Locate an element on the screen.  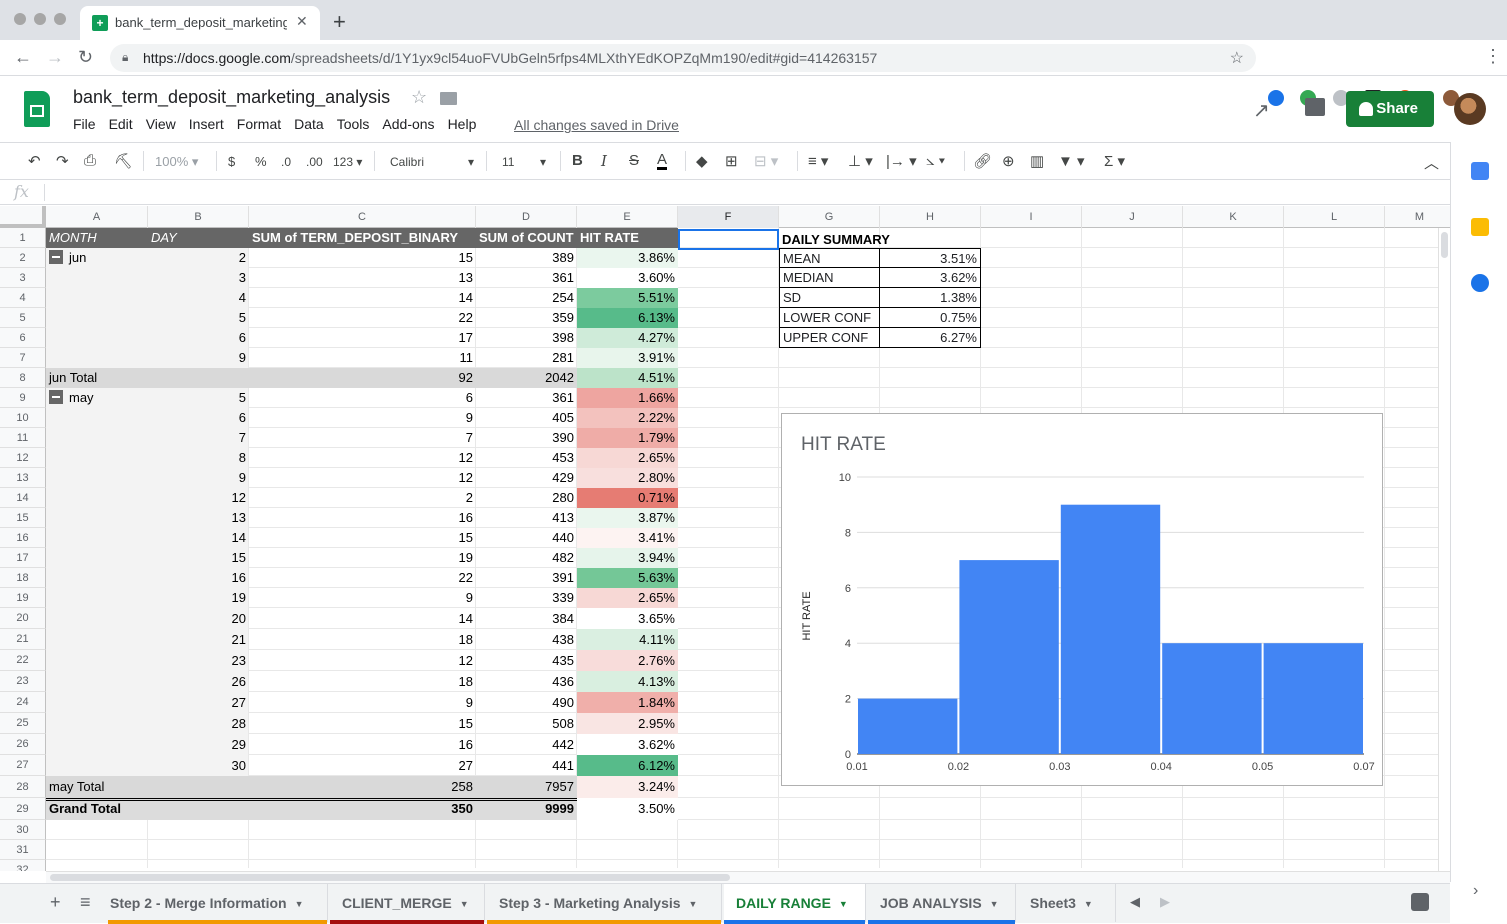
pivot-sum-count: 361 is located at coordinates (526, 398).